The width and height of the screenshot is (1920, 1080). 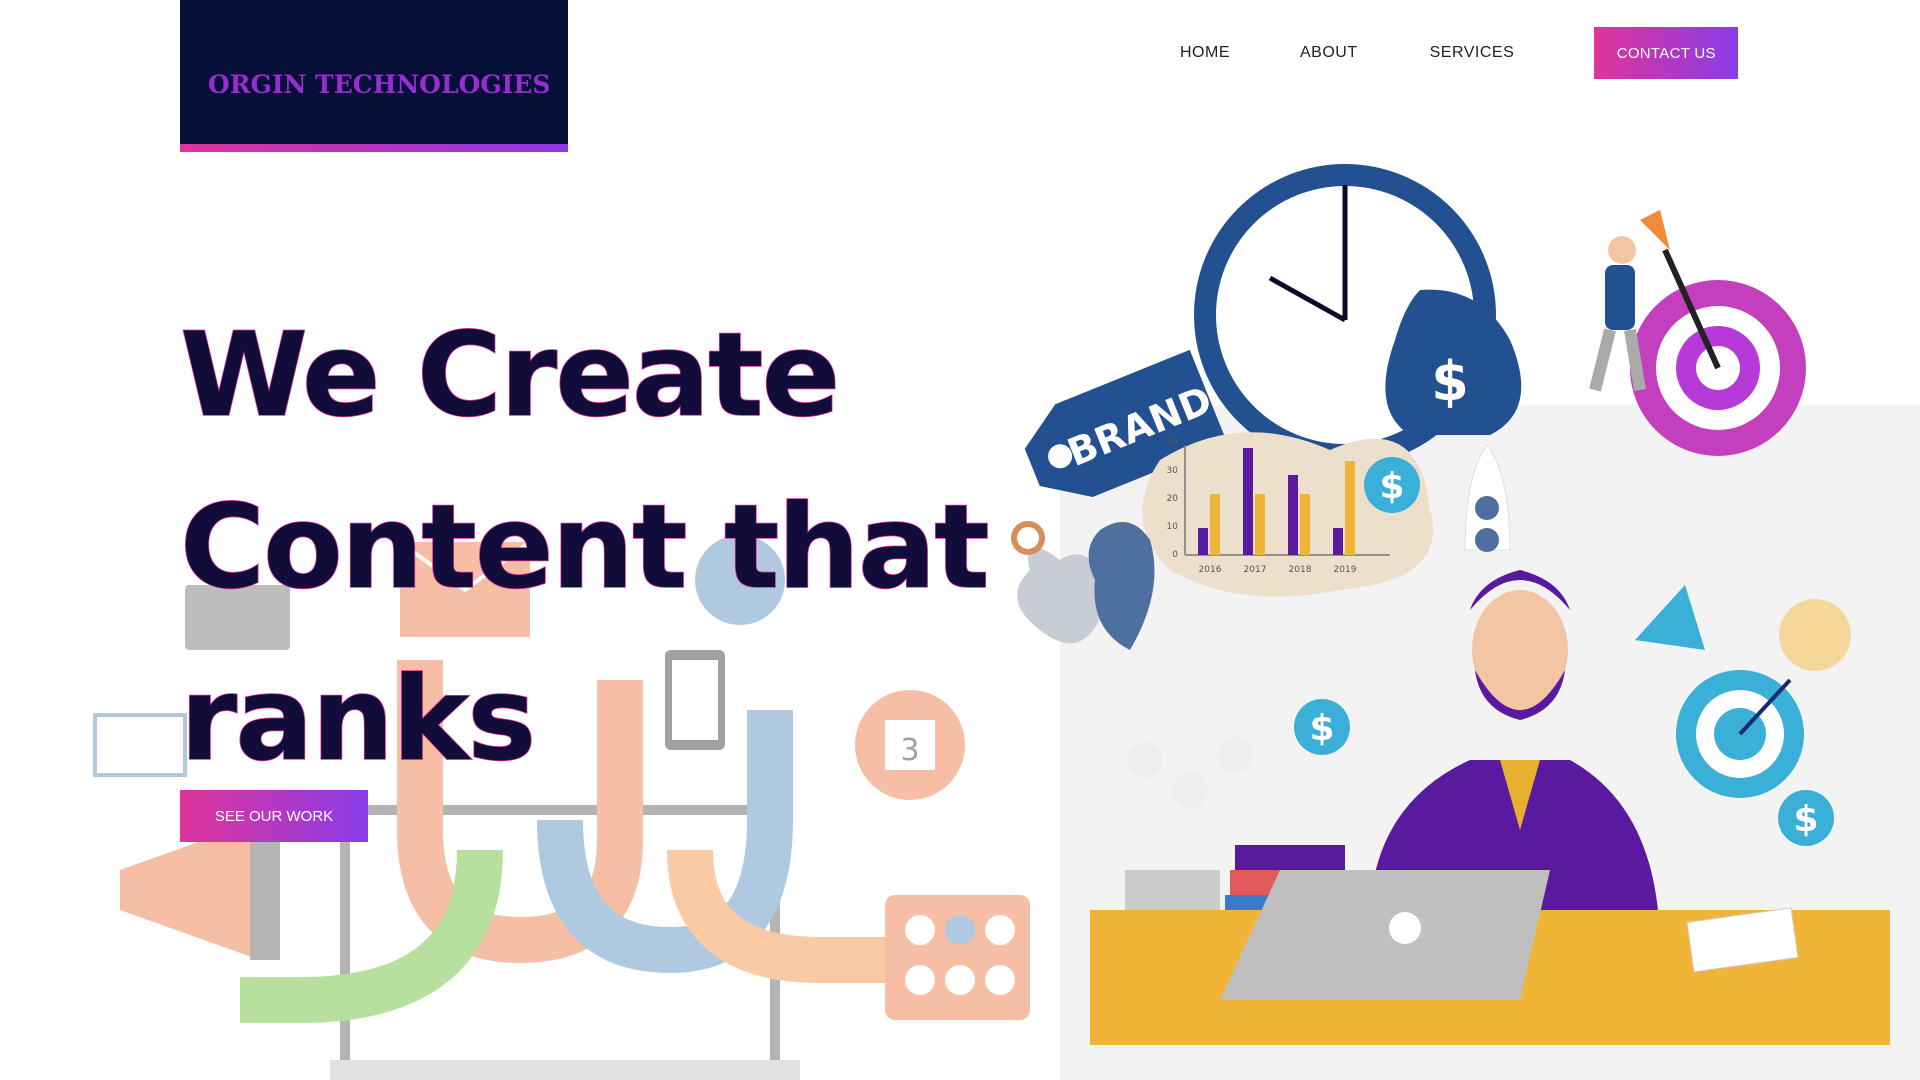 I want to click on svg-text: 2019, so click(x=1345, y=570).